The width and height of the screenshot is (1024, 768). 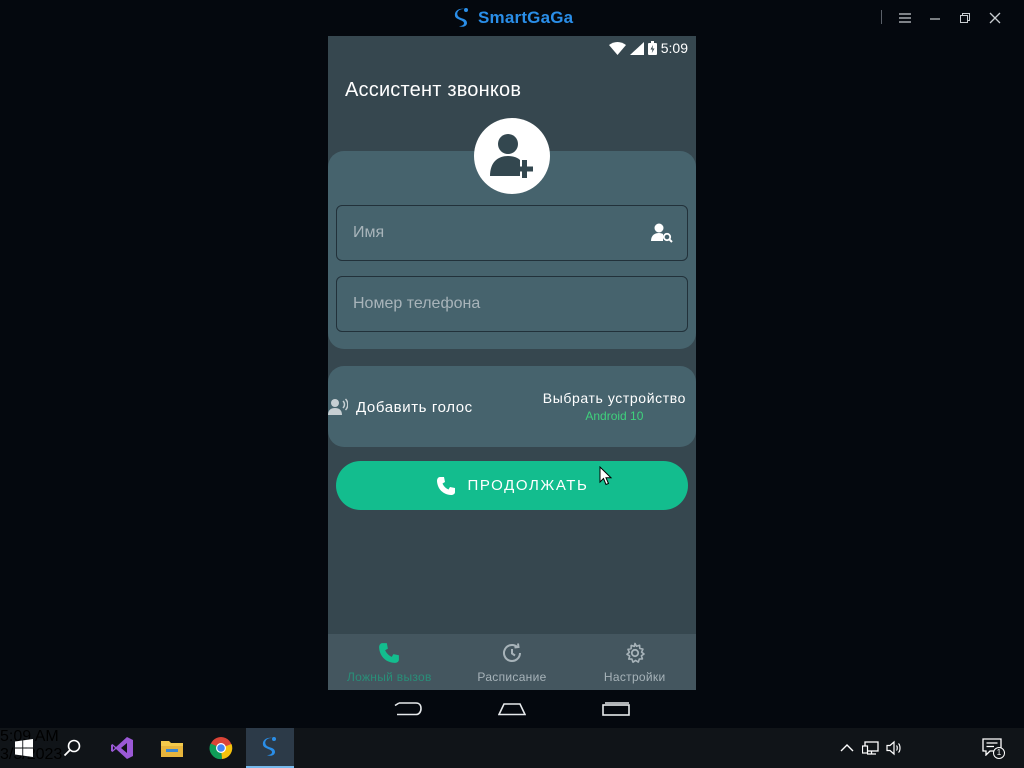 I want to click on minimize-button, so click(x=935, y=18).